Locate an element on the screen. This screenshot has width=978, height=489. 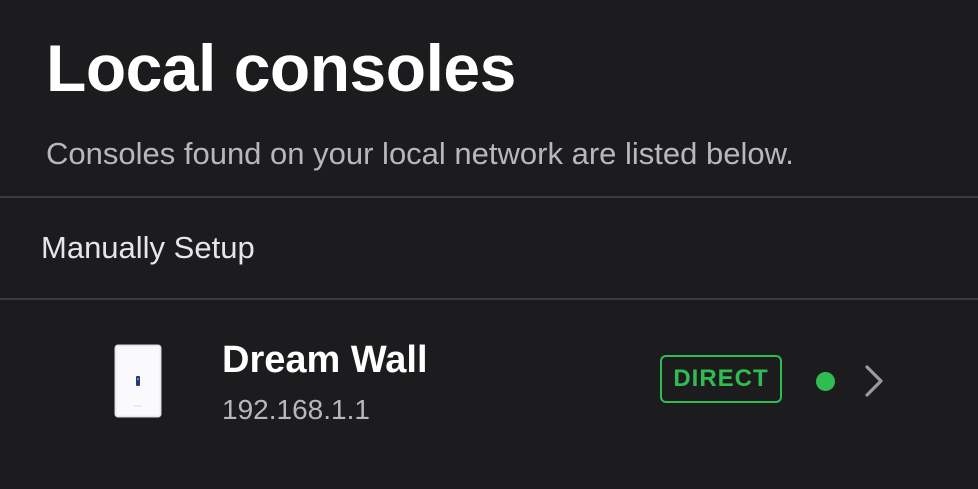
dream-wall-device-icon is located at coordinates (138, 381).